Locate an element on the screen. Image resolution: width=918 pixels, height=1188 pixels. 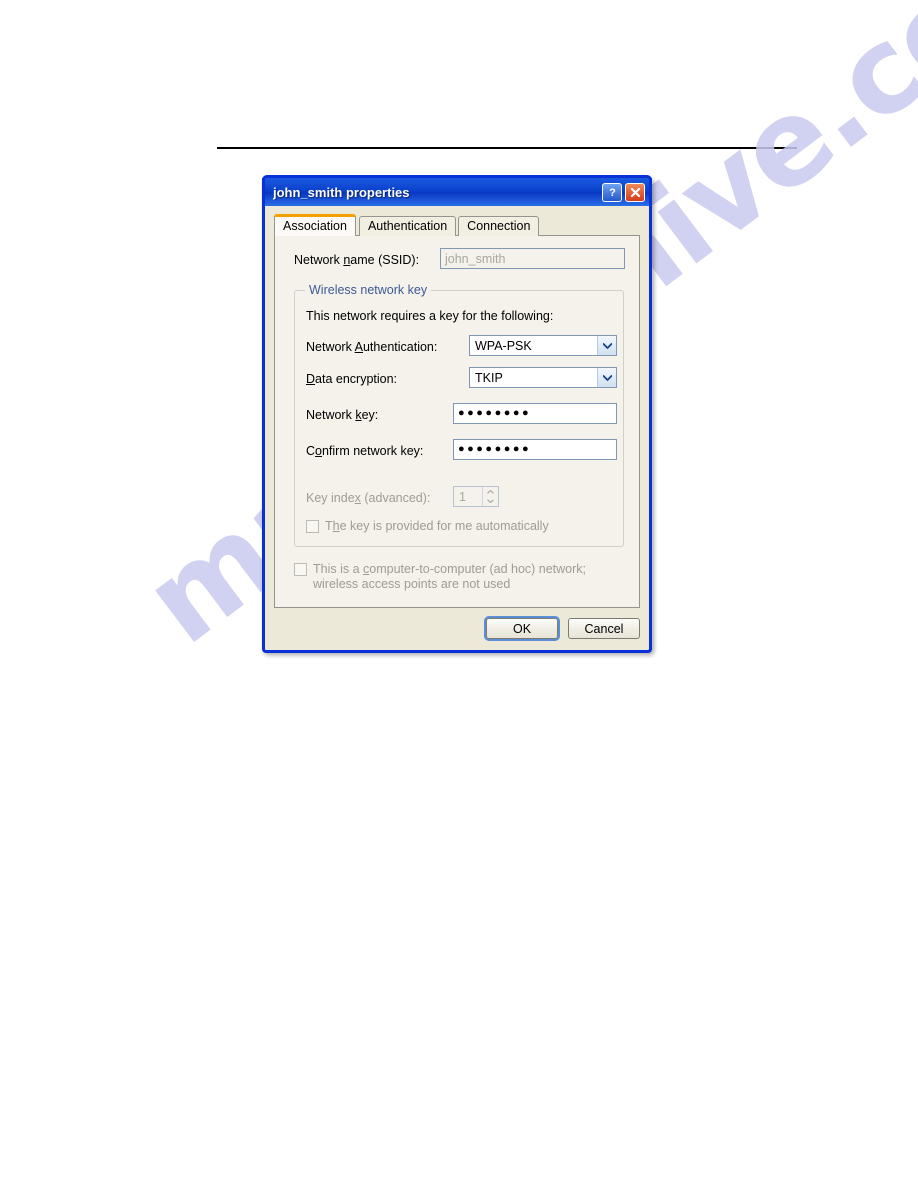
dialog-title: john_smith properties is located at coordinates (341, 192).